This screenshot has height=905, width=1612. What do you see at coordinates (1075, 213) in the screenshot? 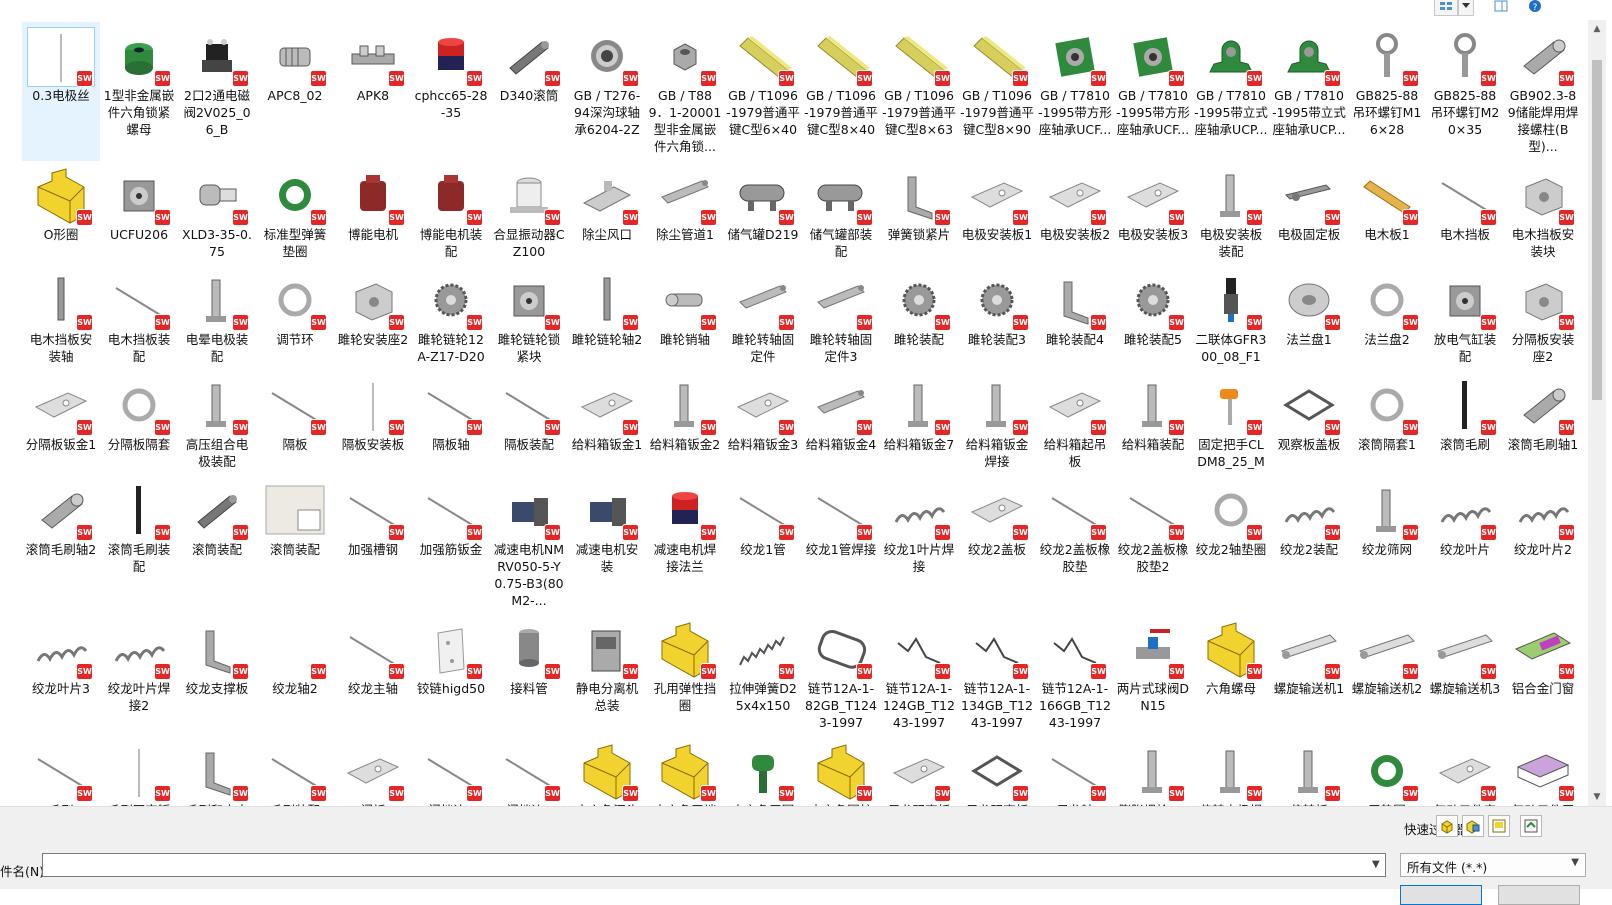
I see `file-item: SW 电极安装板2` at bounding box center [1075, 213].